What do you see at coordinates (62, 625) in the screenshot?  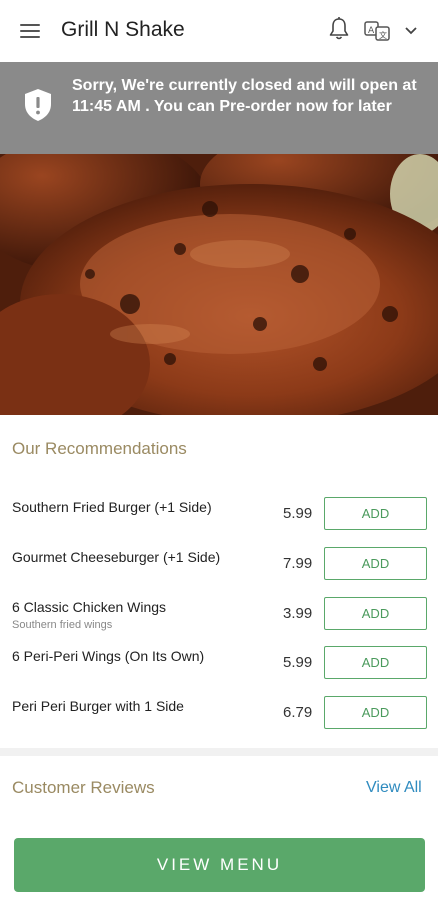 I see `item-description: Southern fried wings` at bounding box center [62, 625].